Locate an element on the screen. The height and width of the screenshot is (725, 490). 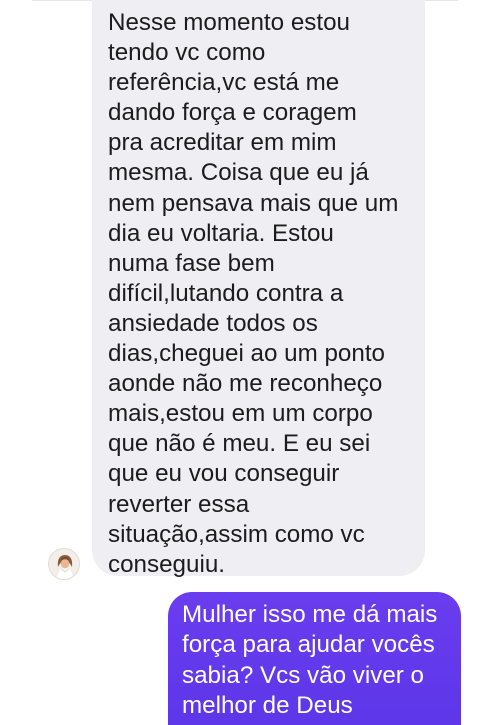
avatar-photo-icon is located at coordinates (64, 564).